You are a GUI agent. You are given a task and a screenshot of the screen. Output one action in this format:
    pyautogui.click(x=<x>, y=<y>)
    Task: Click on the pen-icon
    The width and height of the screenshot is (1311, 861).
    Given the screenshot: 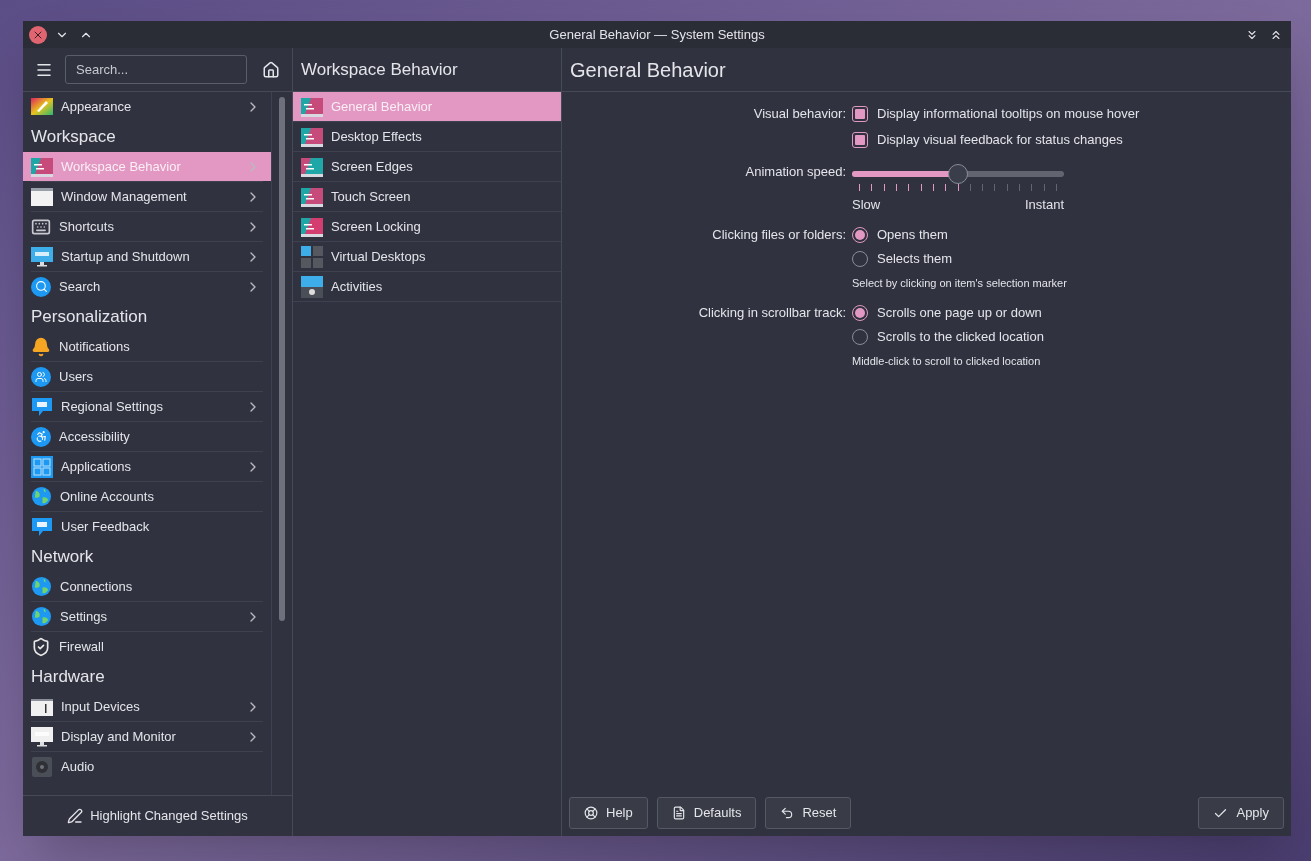 What is the action you would take?
    pyautogui.click(x=75, y=816)
    